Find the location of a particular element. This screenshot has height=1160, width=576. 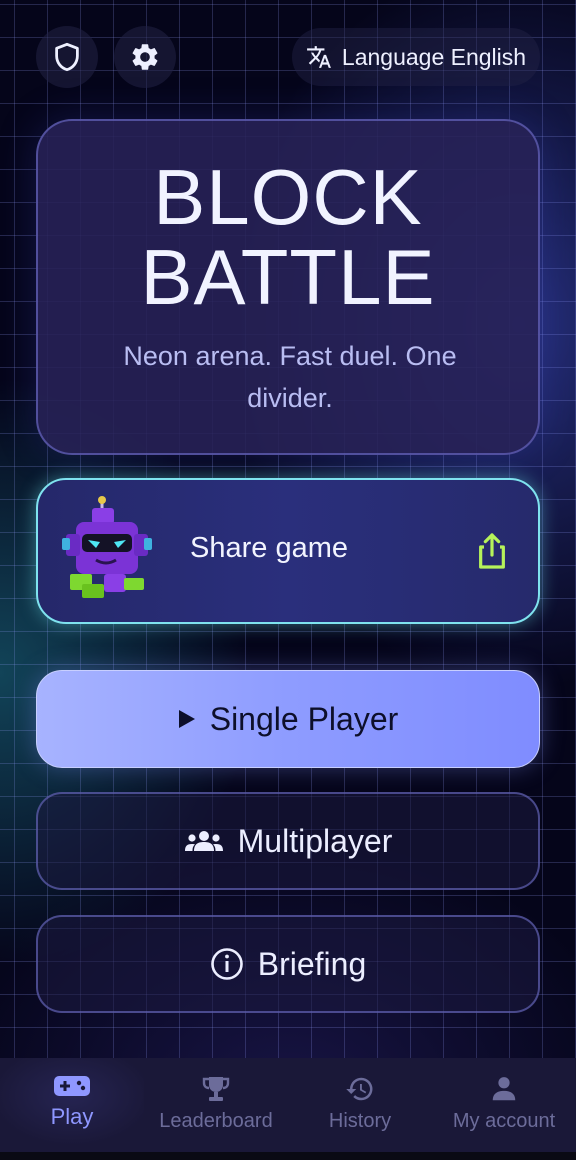

shield-icon is located at coordinates (67, 57).